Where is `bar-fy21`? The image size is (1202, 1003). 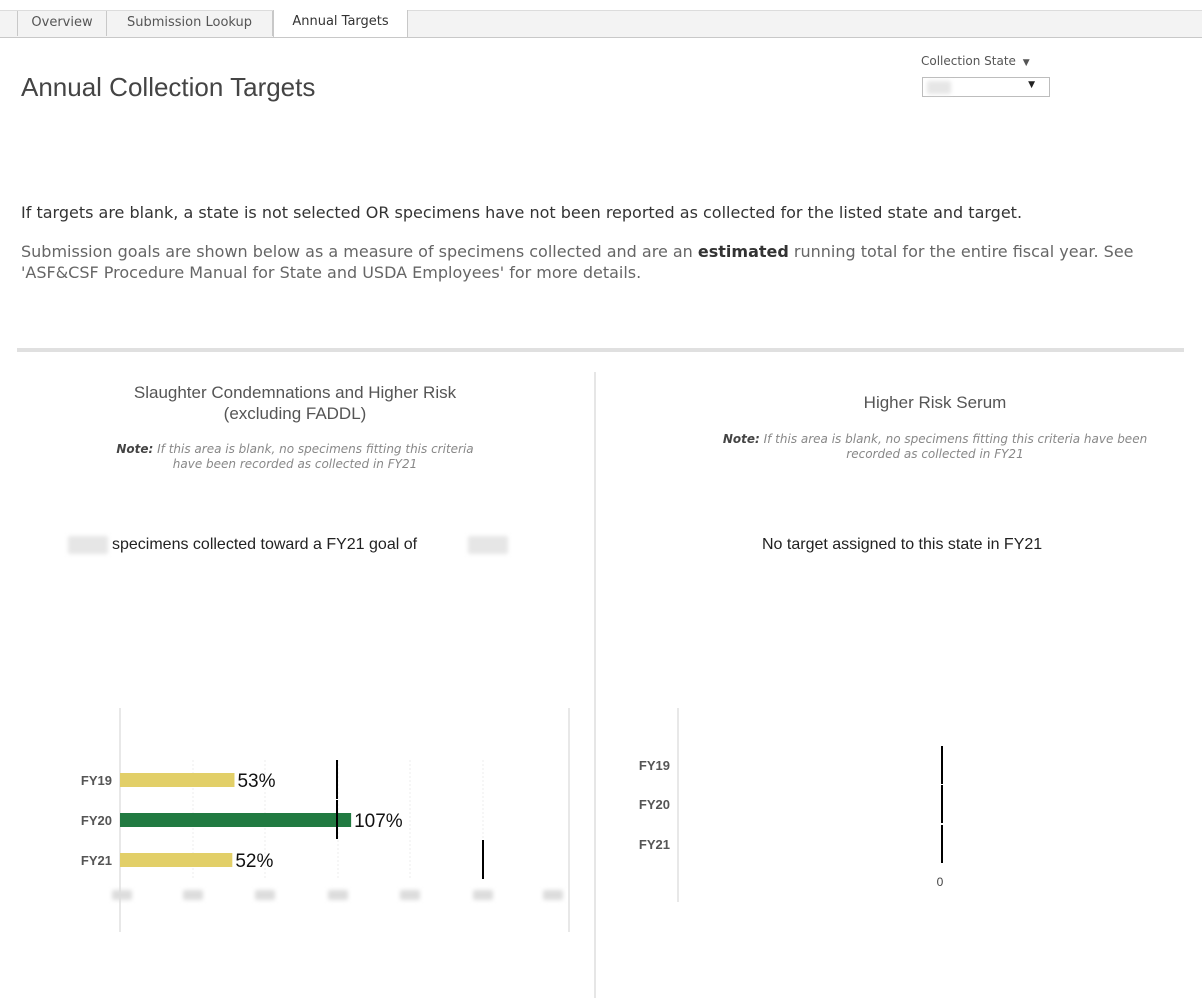
bar-fy21 is located at coordinates (176, 860).